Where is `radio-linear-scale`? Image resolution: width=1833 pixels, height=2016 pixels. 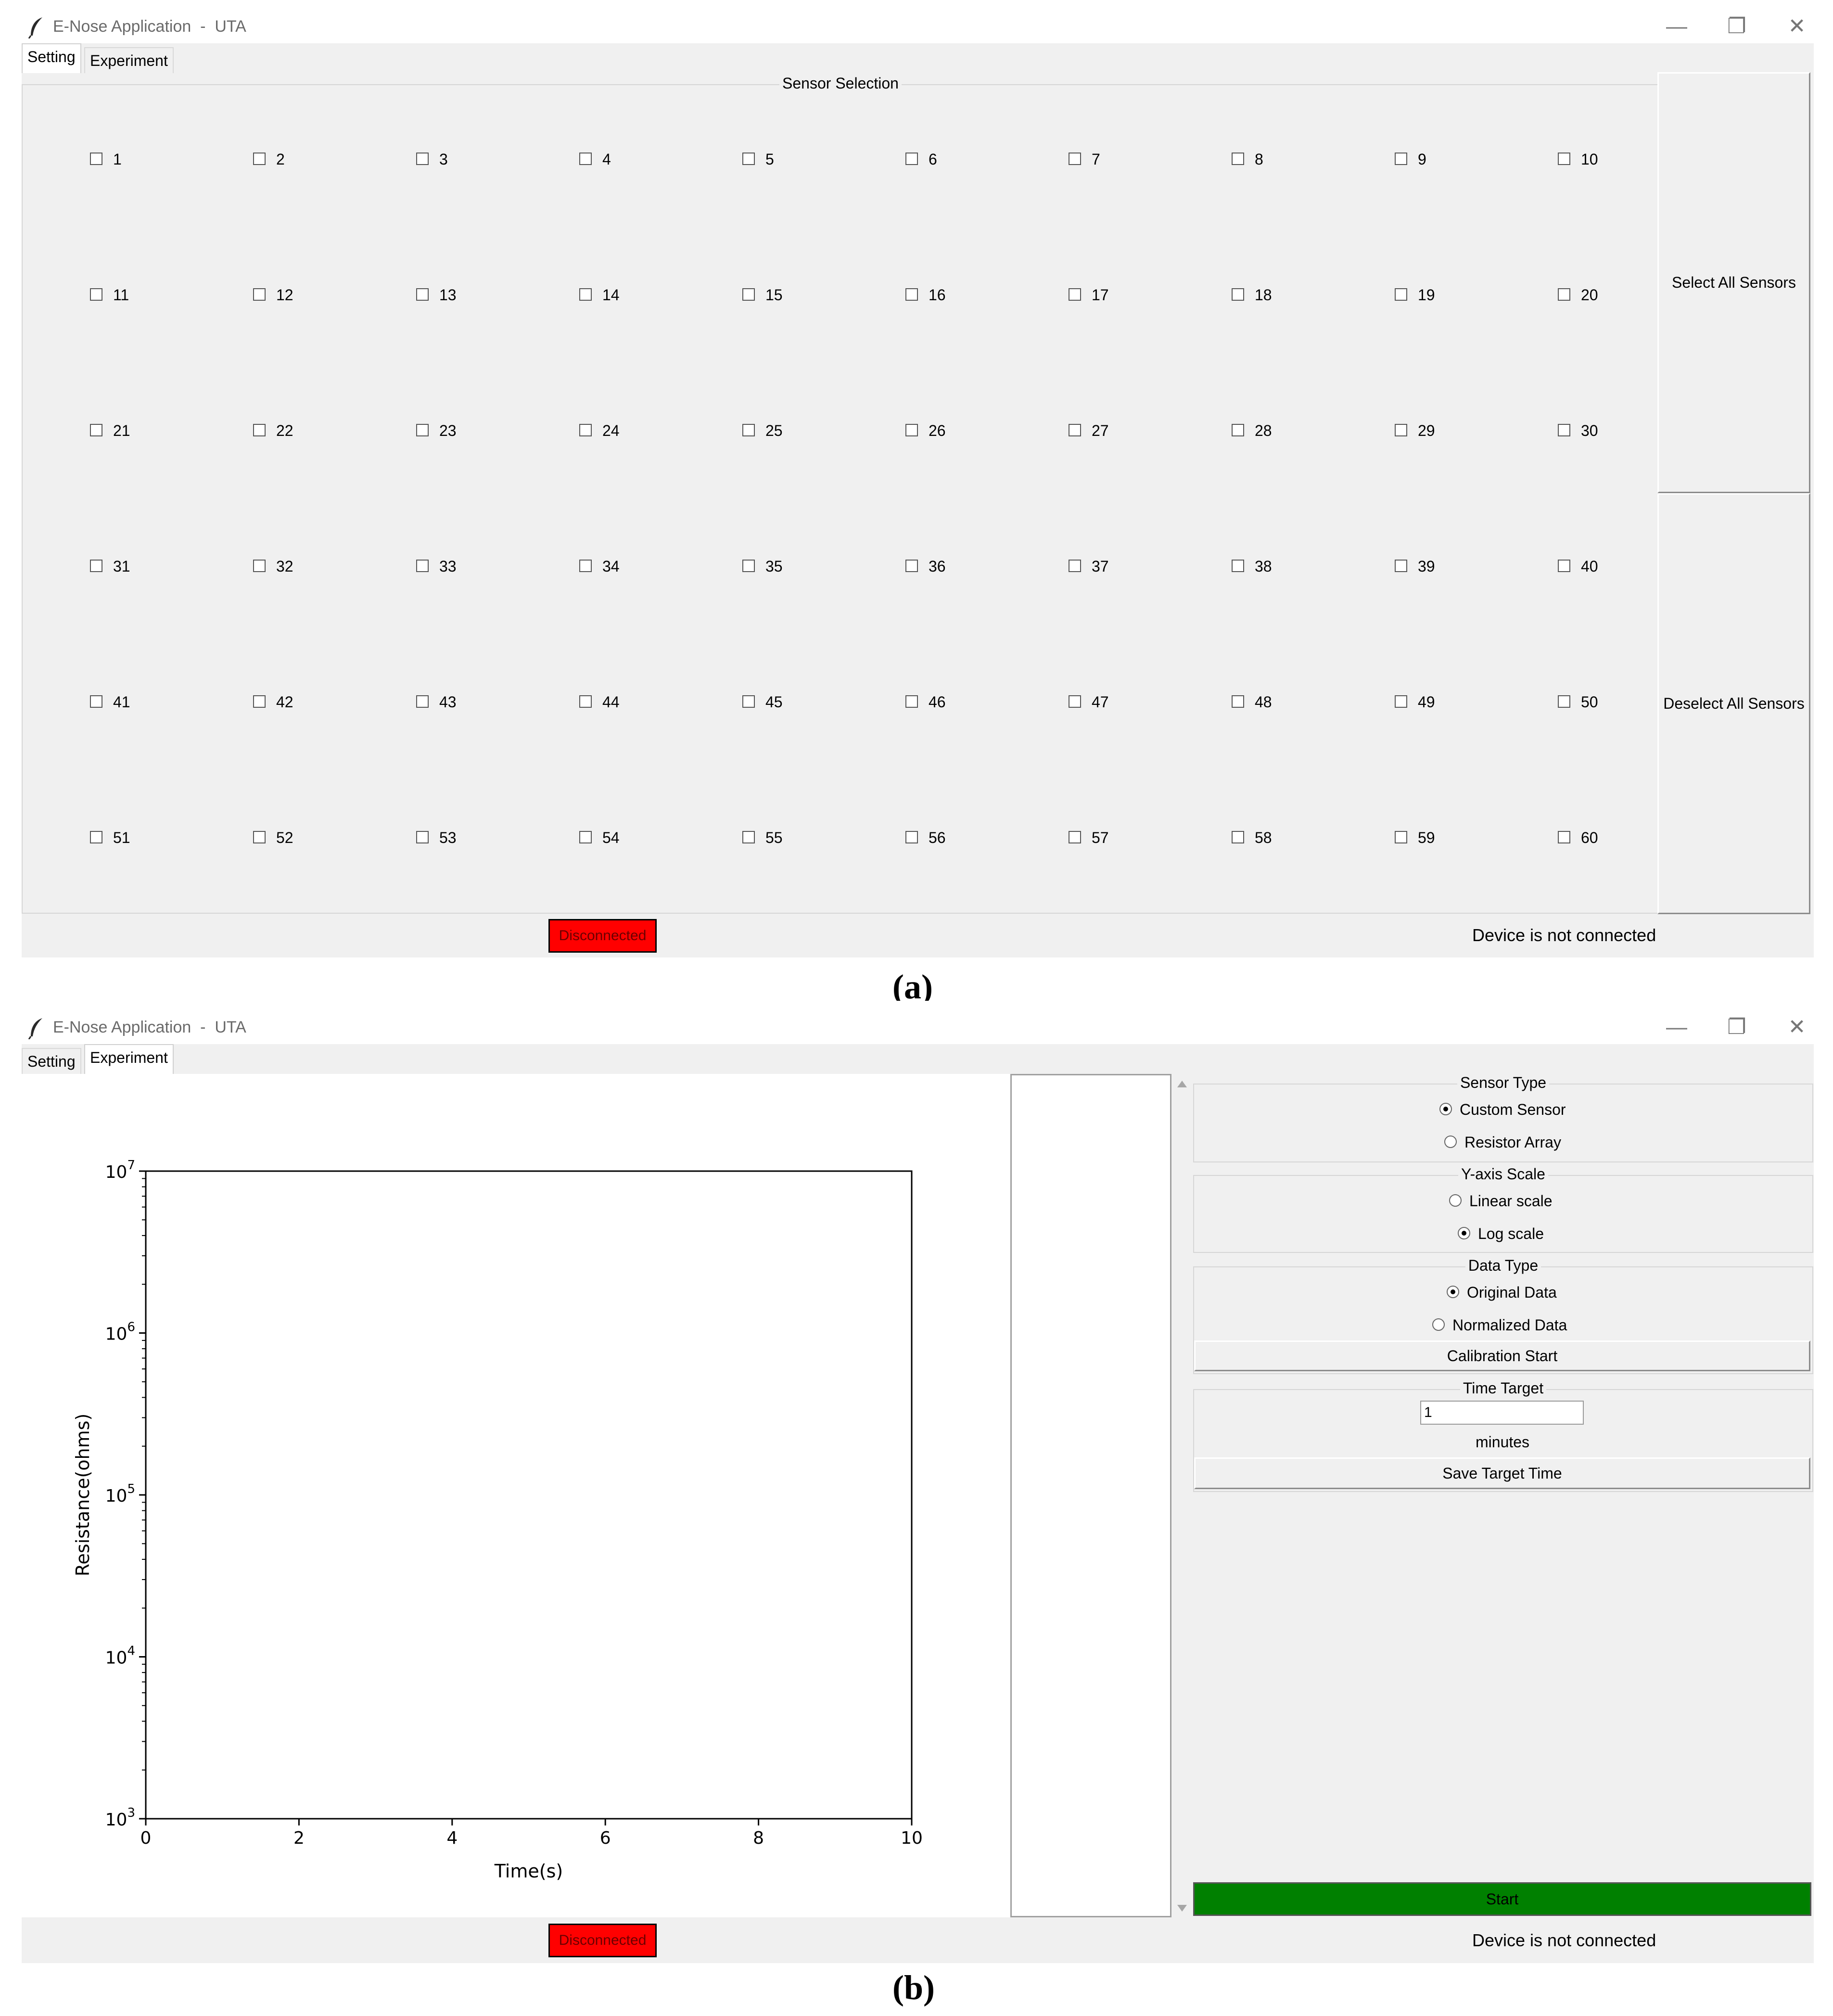
radio-linear-scale is located at coordinates (1455, 1200).